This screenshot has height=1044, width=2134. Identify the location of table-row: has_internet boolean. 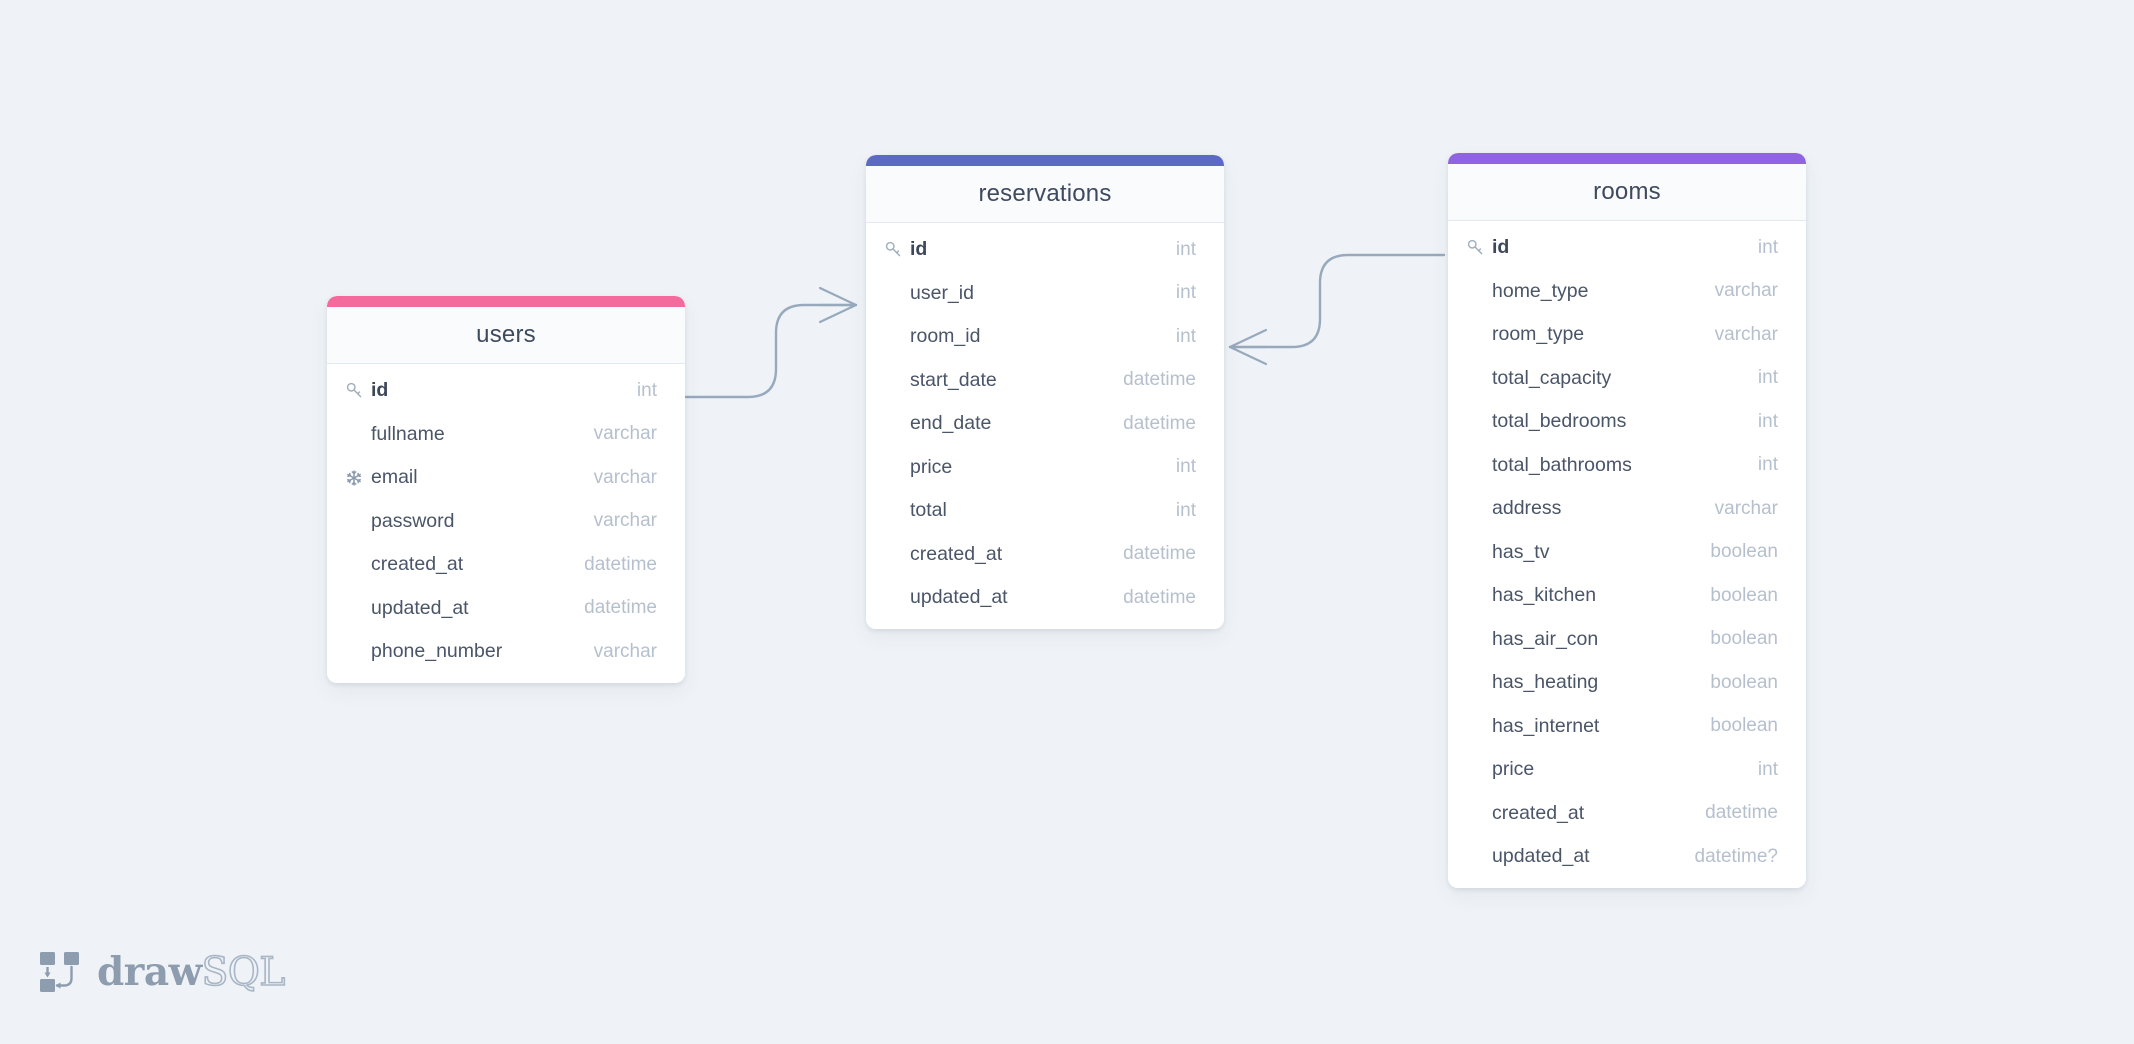
(1627, 727).